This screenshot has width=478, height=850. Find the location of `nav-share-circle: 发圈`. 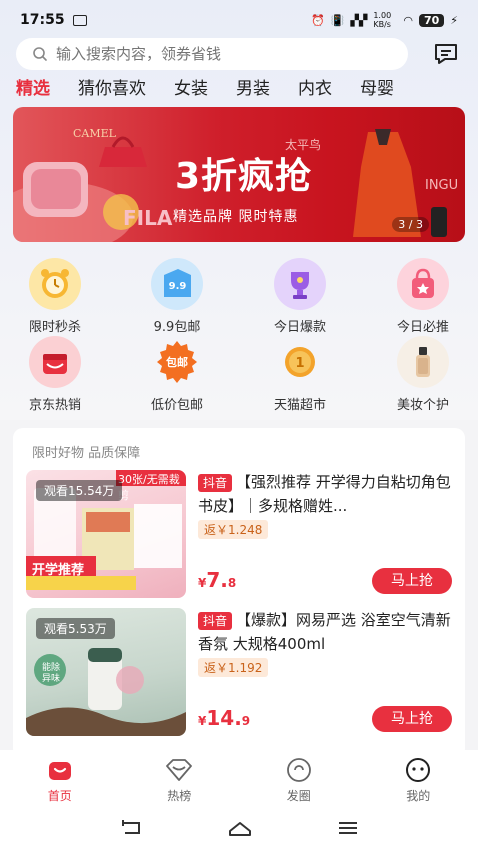

nav-share-circle: 发圈 is located at coordinates (299, 780).